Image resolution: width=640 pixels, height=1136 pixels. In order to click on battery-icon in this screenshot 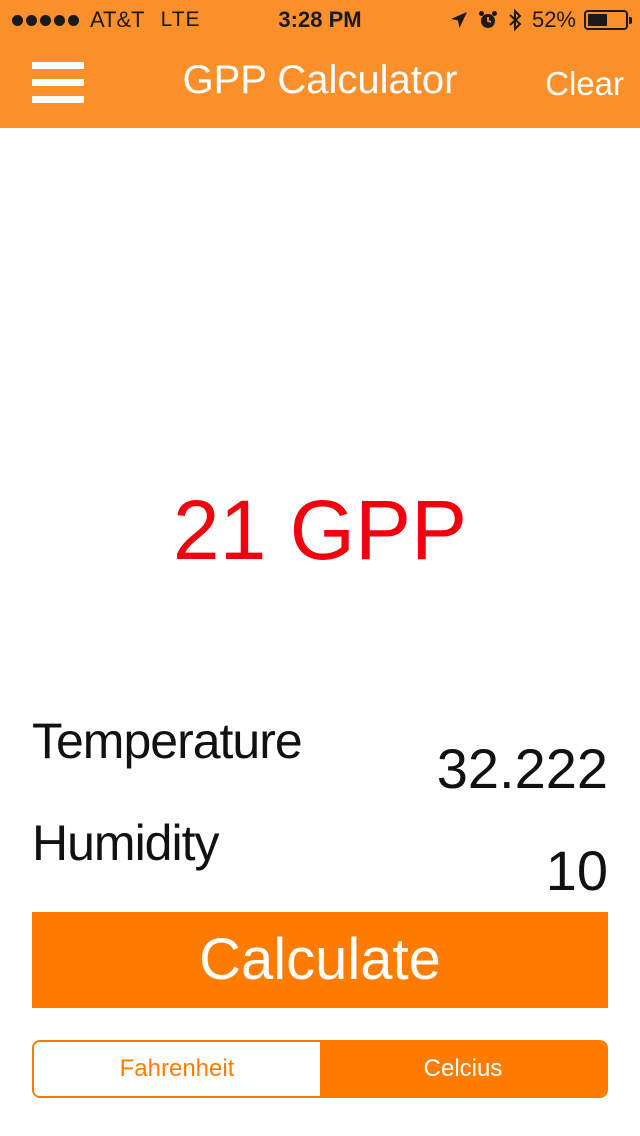, I will do `click(608, 20)`.